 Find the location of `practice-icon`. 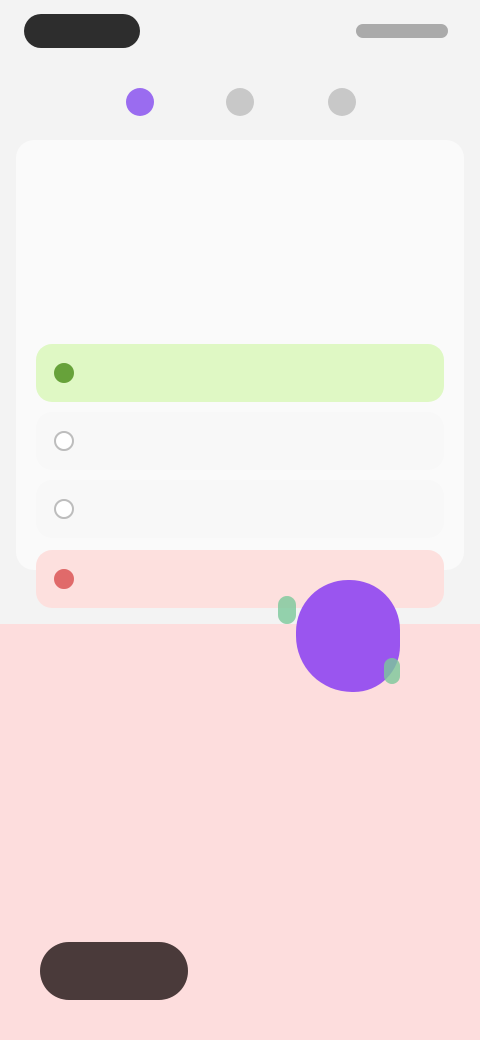

practice-icon is located at coordinates (240, 102).